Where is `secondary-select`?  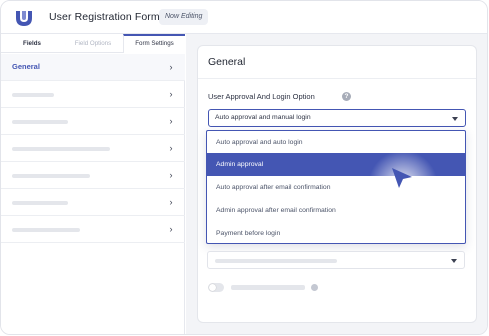
secondary-select is located at coordinates (336, 260).